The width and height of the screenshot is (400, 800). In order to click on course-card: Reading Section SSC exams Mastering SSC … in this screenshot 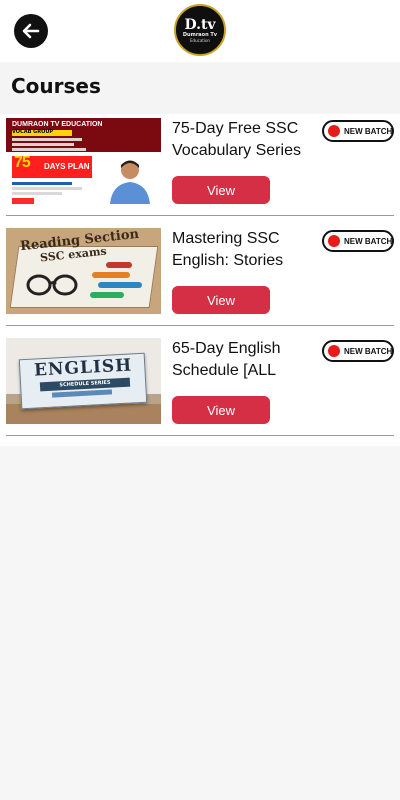, I will do `click(200, 281)`.